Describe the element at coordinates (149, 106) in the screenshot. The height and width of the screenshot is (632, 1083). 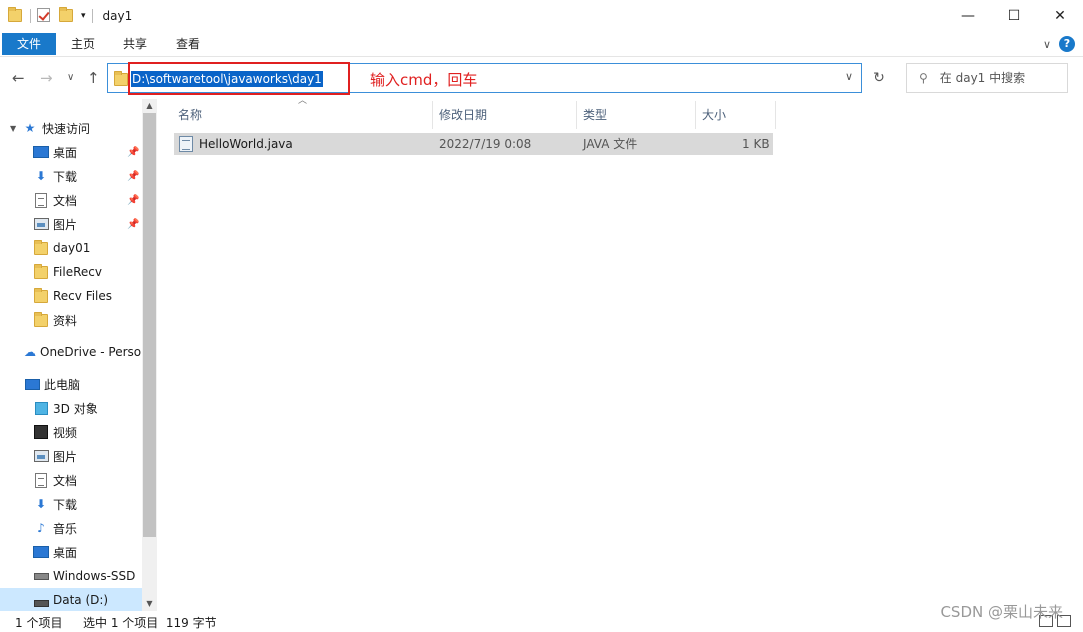
I see `scroll-up-icon: ▲` at that location.